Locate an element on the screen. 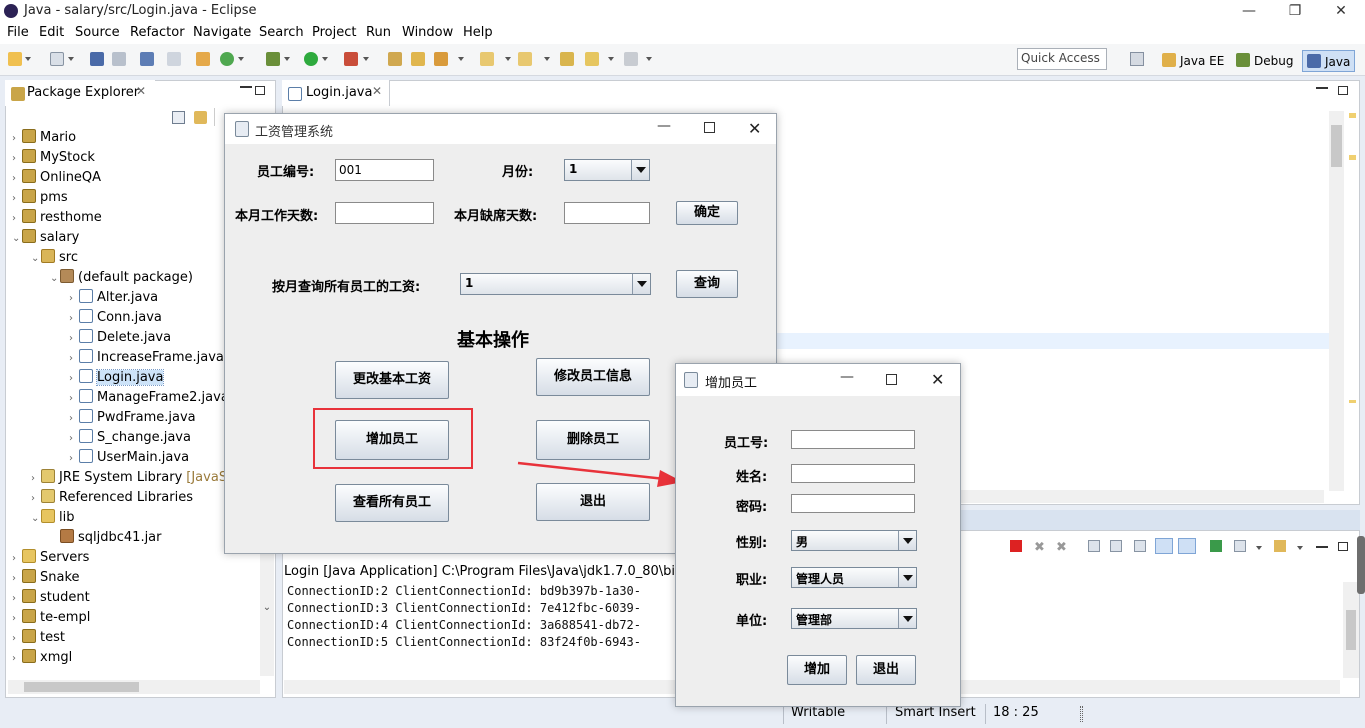 This screenshot has height=728, width=1365. menu-edit: Edit is located at coordinates (51, 32).